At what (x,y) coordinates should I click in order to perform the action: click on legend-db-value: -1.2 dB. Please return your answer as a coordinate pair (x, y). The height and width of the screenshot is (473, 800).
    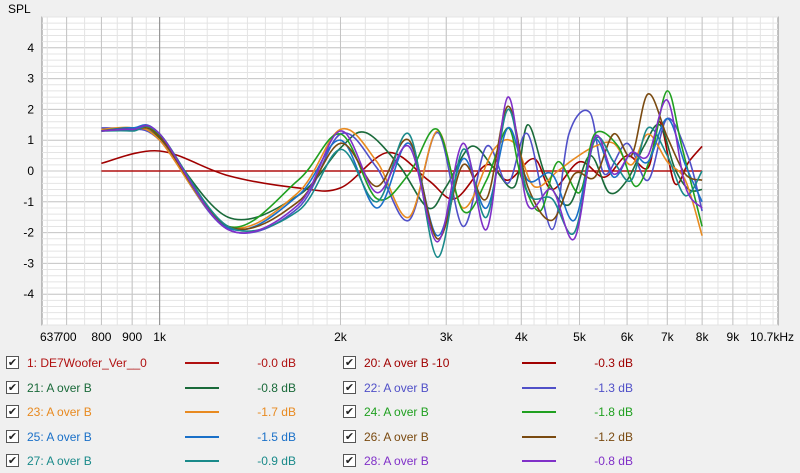
    Looking at the image, I should click on (613, 436).